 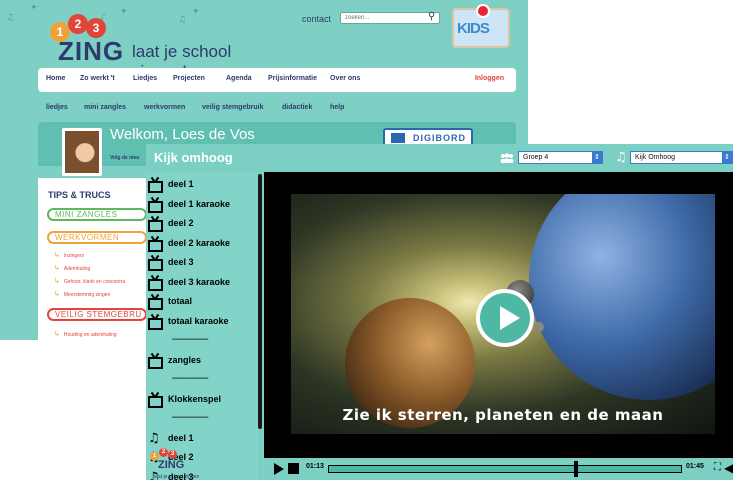 What do you see at coordinates (431, 16) in the screenshot?
I see `search-icon: ⚲` at bounding box center [431, 16].